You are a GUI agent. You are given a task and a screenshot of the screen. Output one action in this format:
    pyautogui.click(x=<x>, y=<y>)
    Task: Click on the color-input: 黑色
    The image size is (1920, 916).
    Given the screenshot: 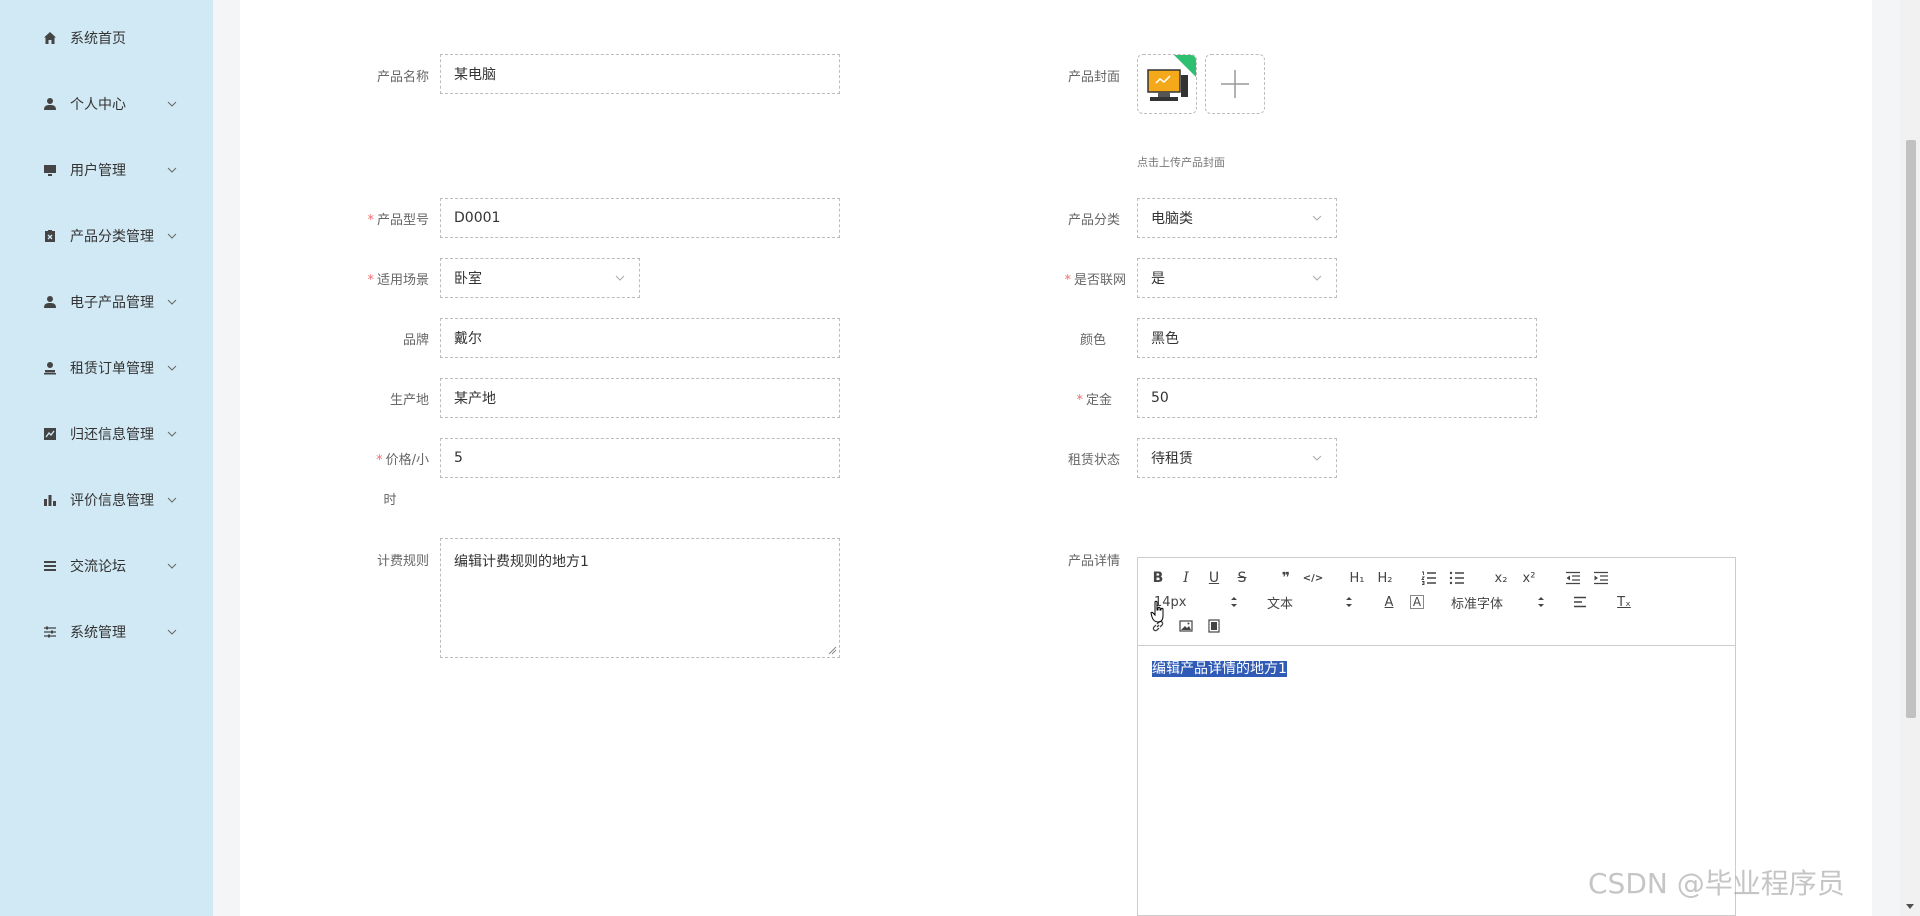 What is the action you would take?
    pyautogui.click(x=1337, y=338)
    